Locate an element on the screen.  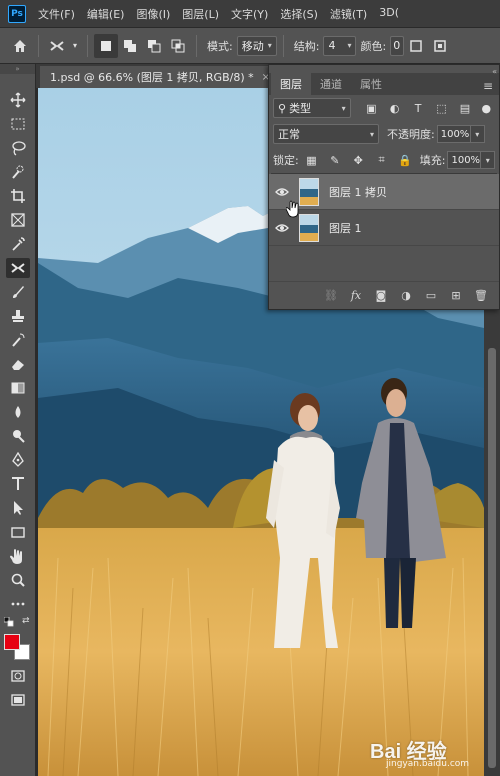
content-aware-move-tool-icon is located at coordinates (18, 268).